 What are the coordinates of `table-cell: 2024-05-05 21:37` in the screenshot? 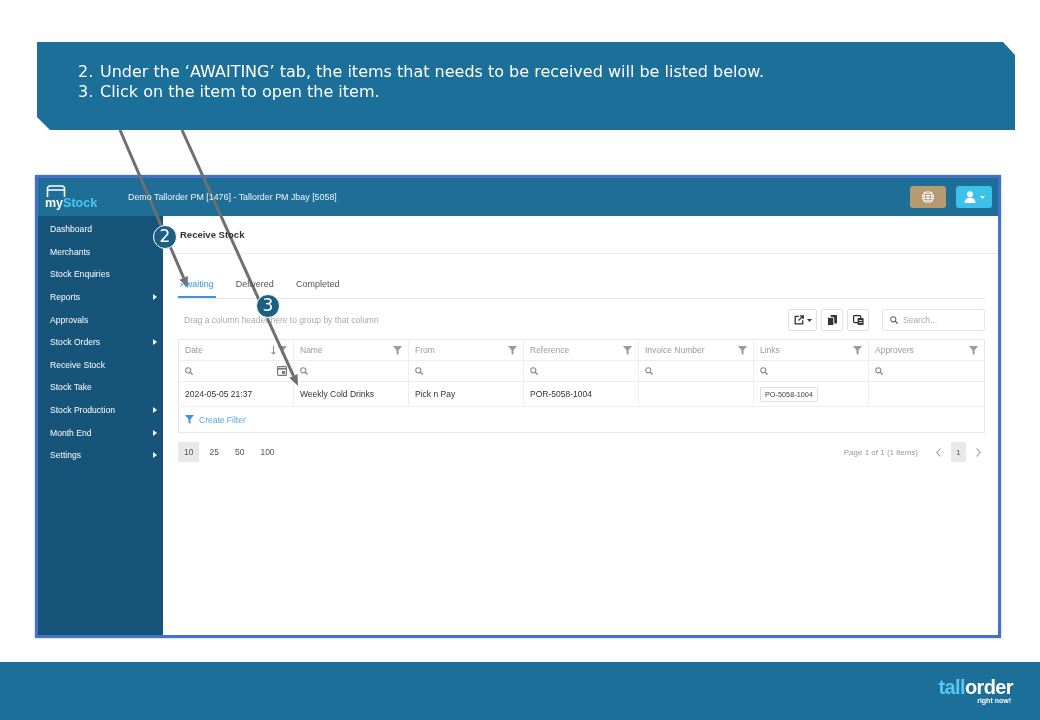 It's located at (236, 394).